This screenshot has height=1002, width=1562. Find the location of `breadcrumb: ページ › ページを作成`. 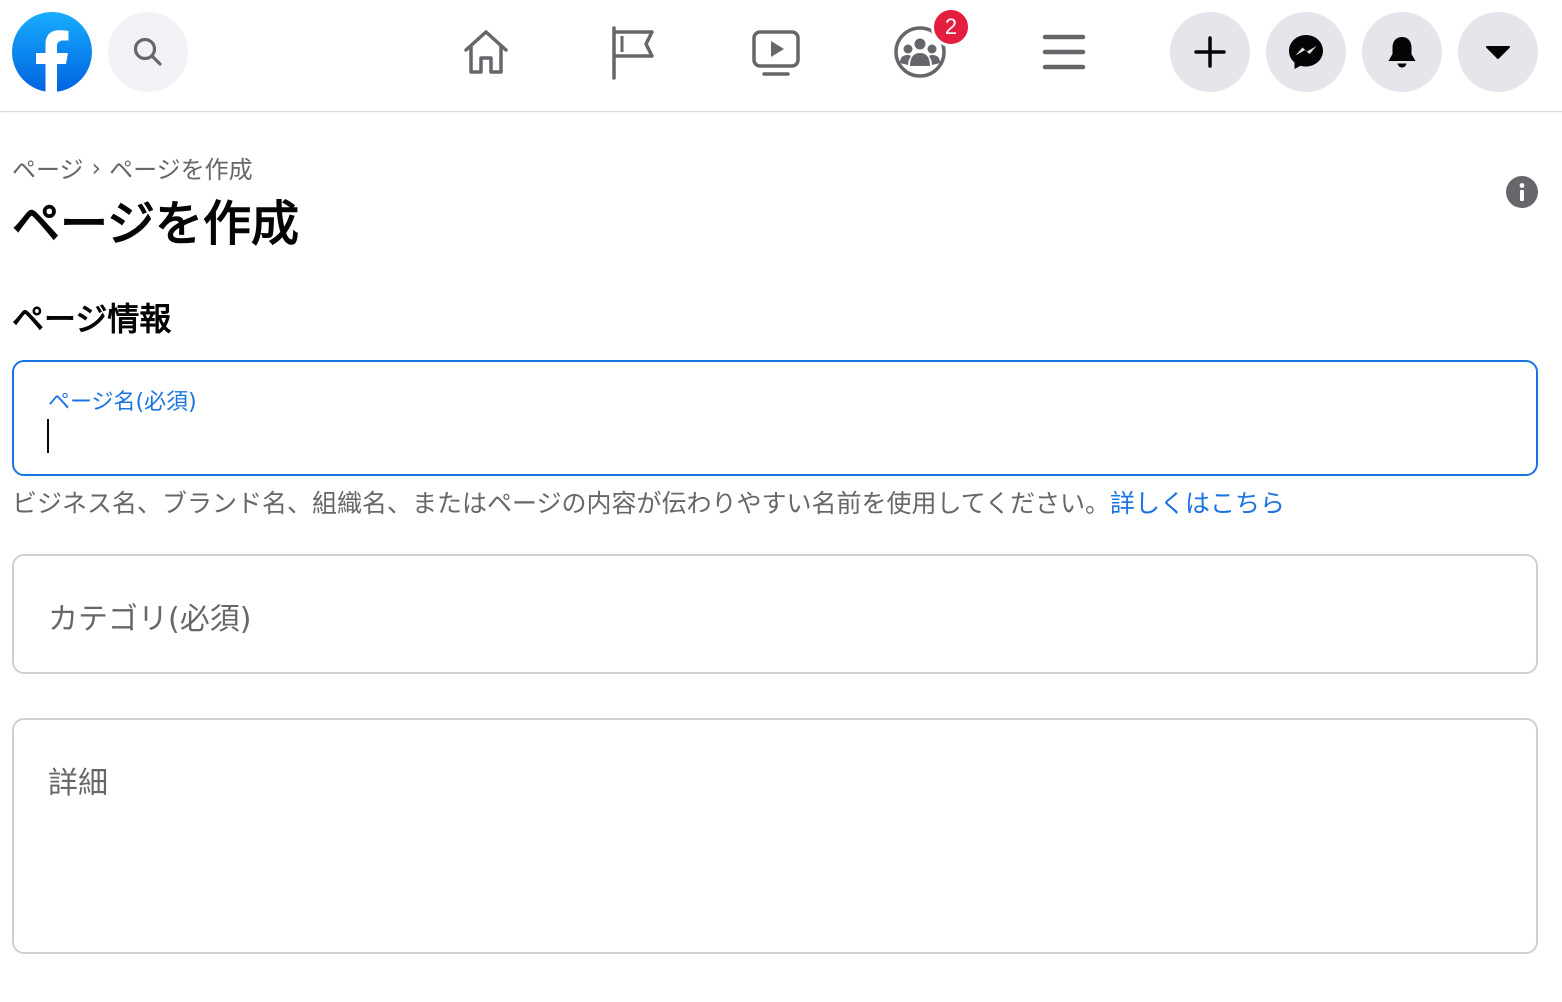

breadcrumb: ページ › ページを作成 is located at coordinates (132, 167).